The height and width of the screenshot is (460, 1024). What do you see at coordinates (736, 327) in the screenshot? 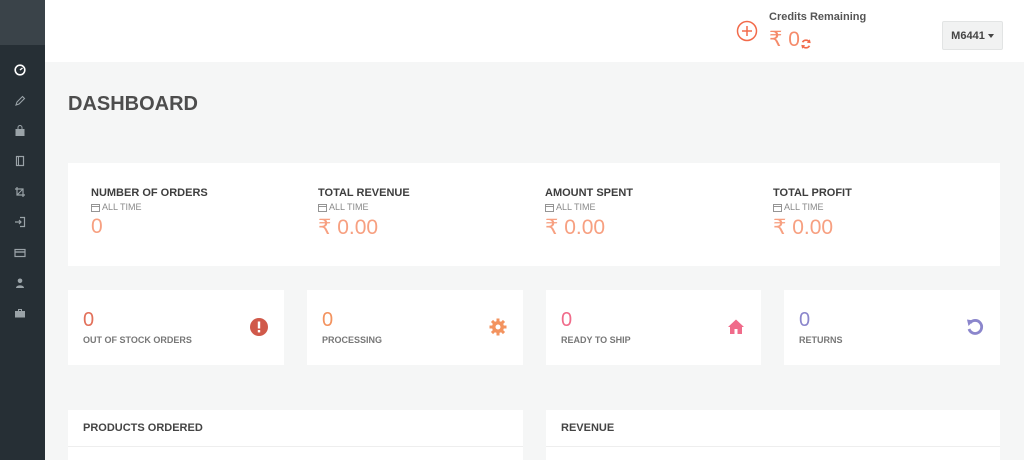
I see `home-icon` at bounding box center [736, 327].